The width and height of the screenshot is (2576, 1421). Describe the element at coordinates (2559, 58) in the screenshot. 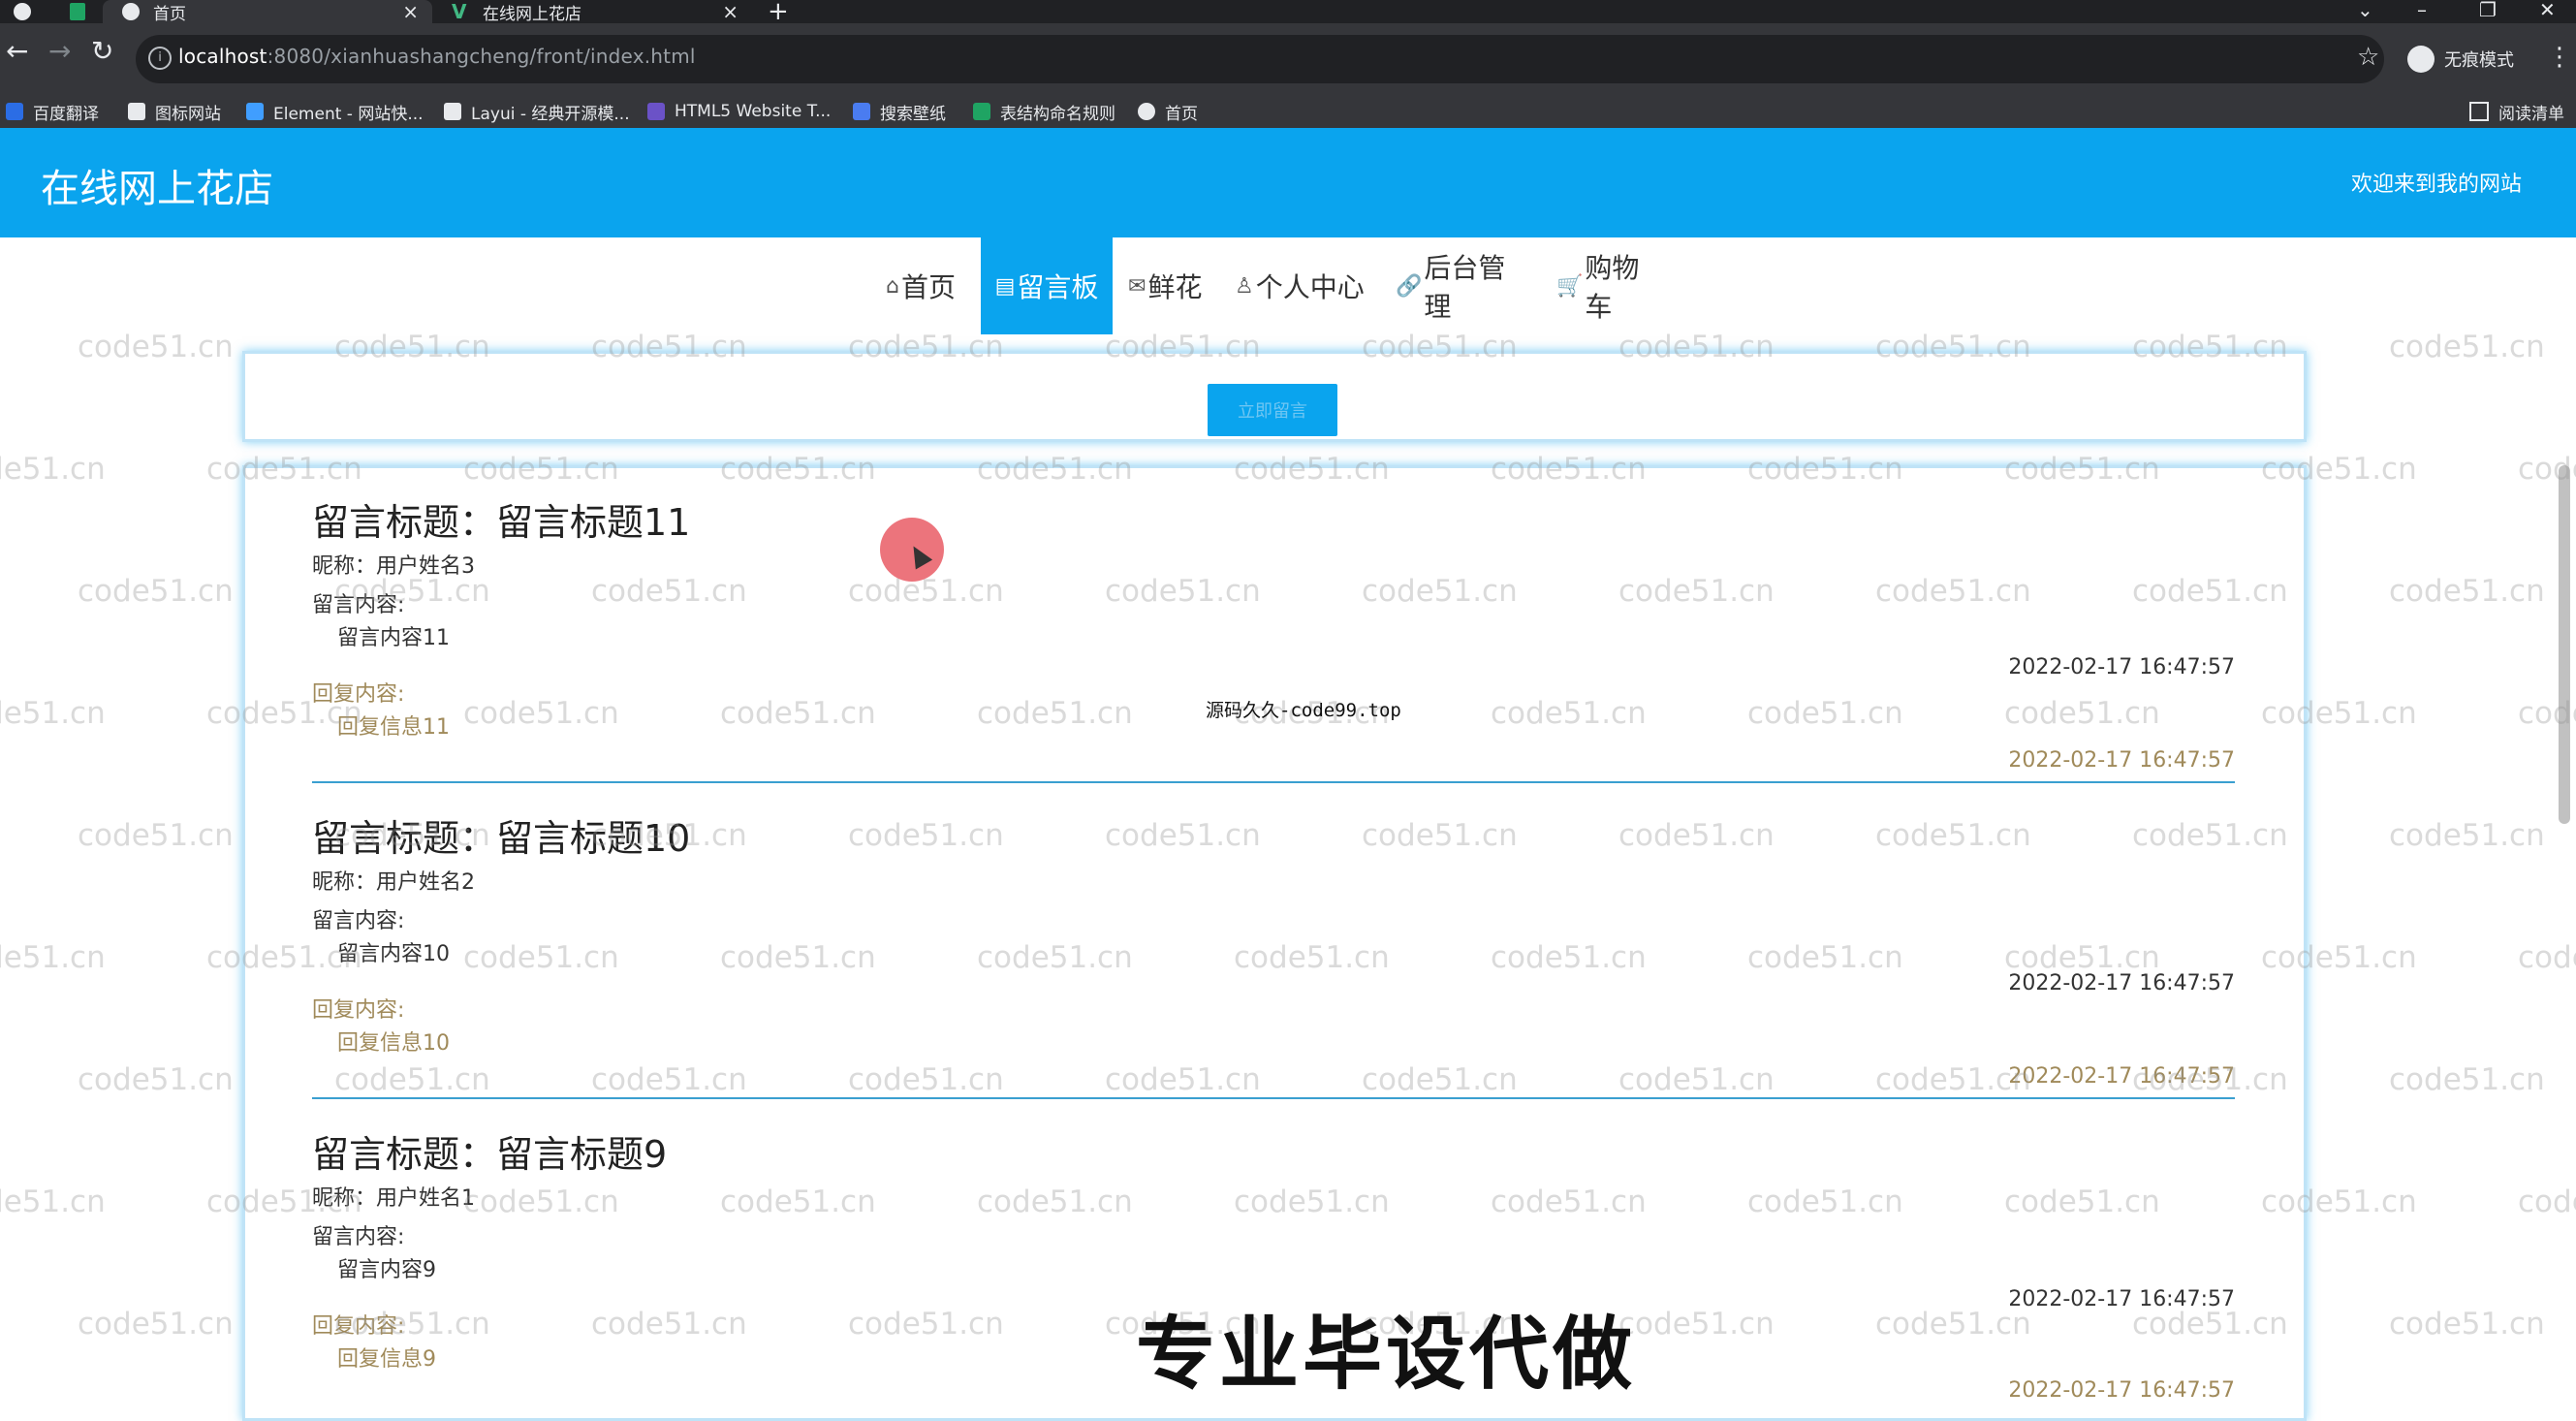

I see `browser-menu-dots-icon: ⋮` at that location.